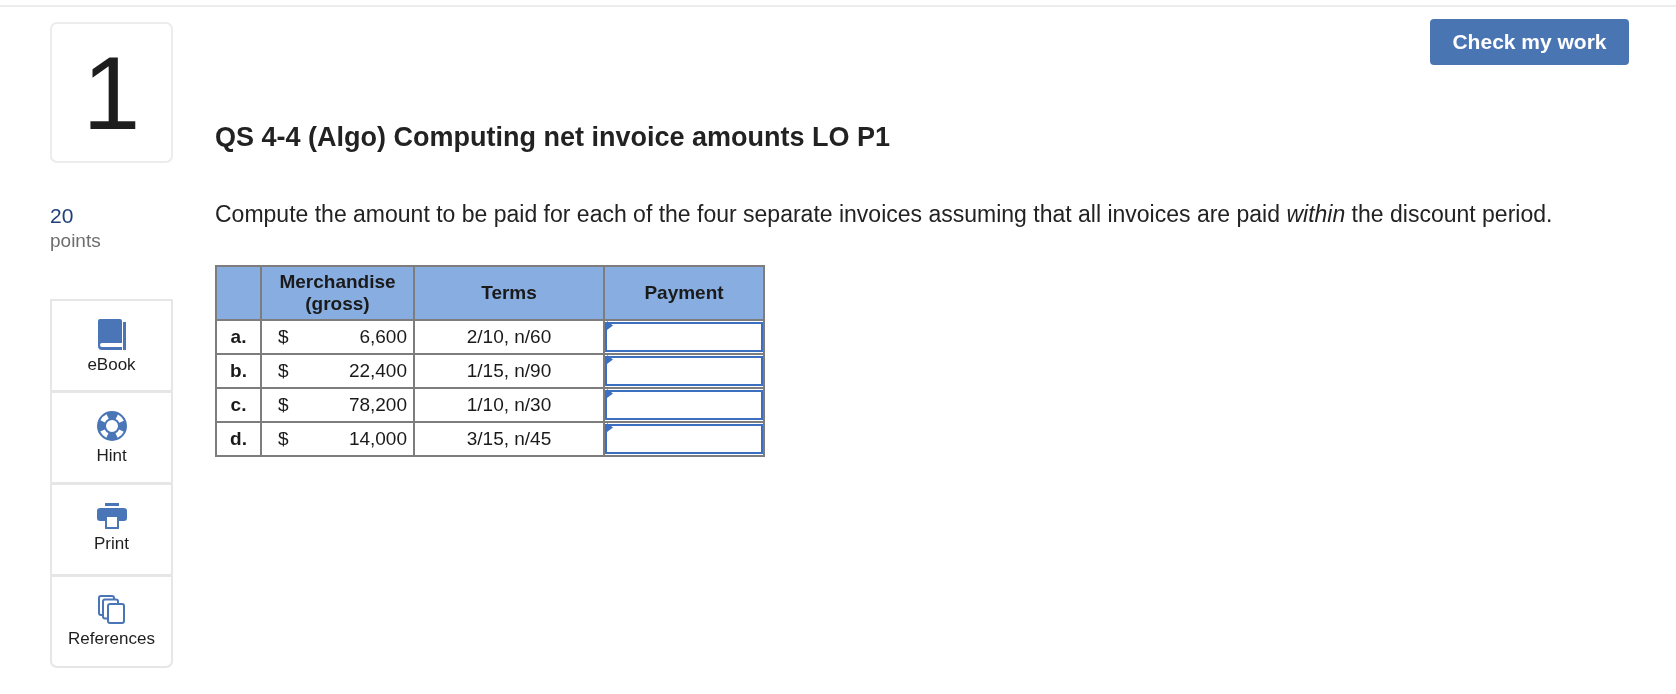 This screenshot has height=694, width=1676. What do you see at coordinates (238, 439) in the screenshot?
I see `row-label: d.` at bounding box center [238, 439].